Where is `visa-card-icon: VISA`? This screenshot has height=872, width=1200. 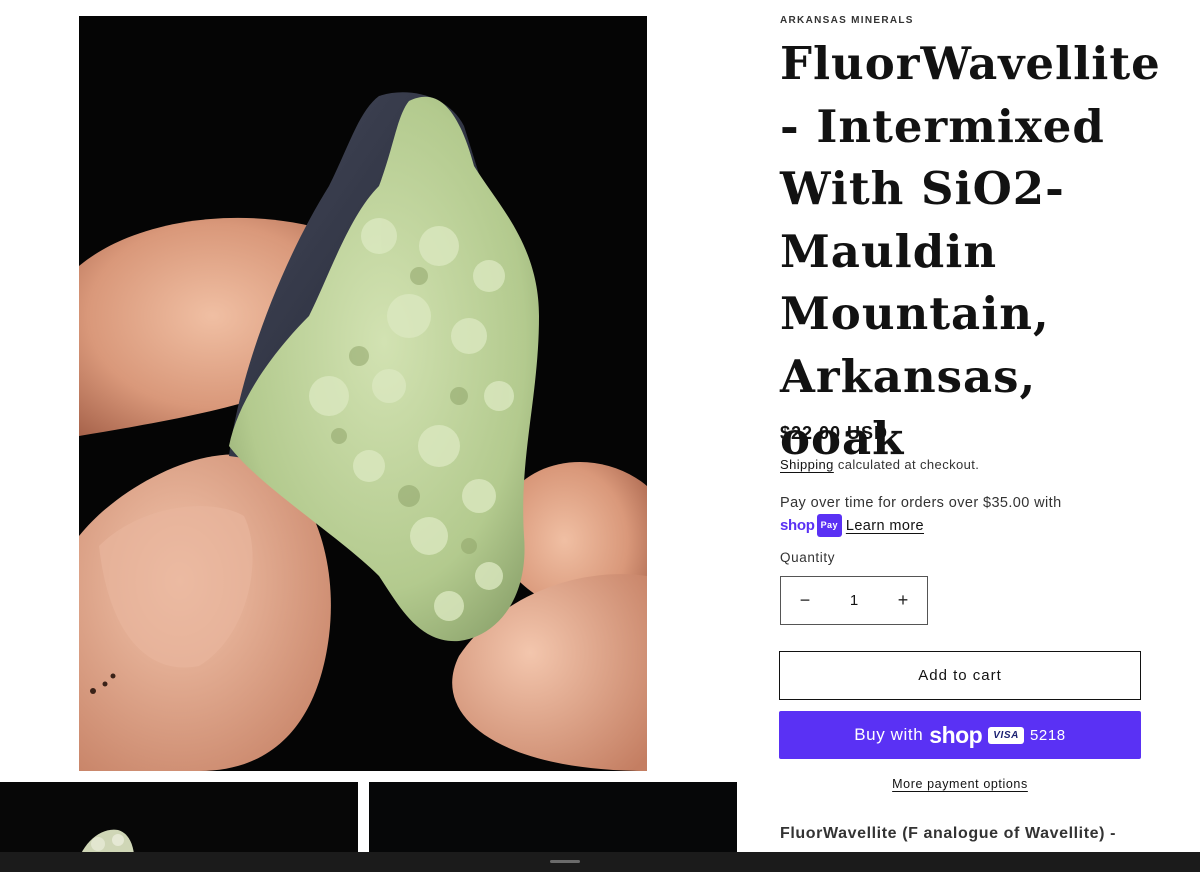 visa-card-icon: VISA is located at coordinates (1006, 735).